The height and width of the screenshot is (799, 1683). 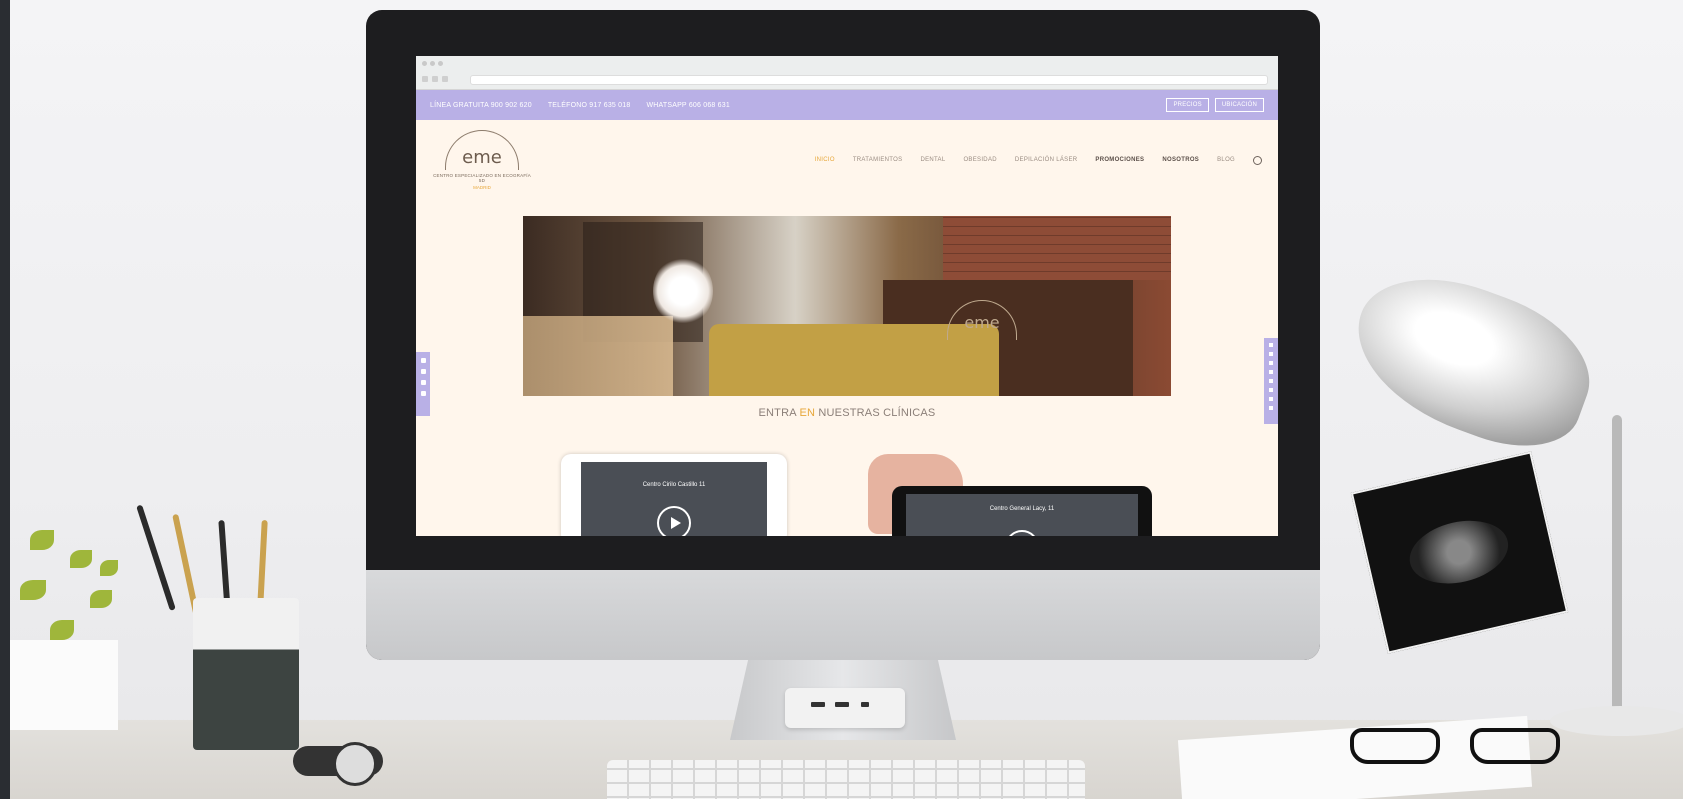 What do you see at coordinates (845, 708) in the screenshot?
I see `usb-hub` at bounding box center [845, 708].